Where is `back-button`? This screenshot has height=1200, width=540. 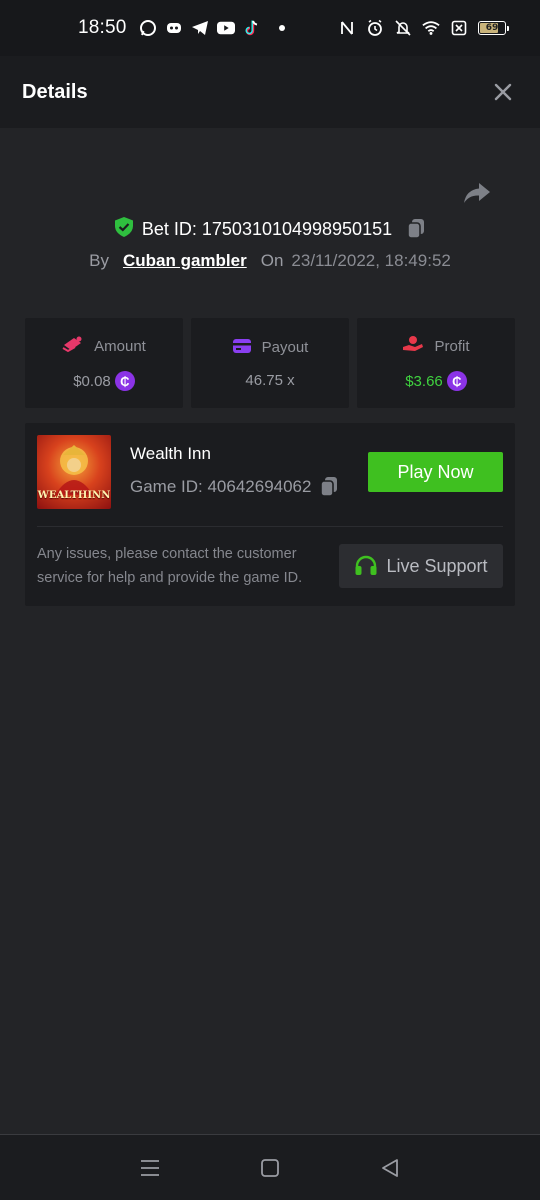 back-button is located at coordinates (390, 1168).